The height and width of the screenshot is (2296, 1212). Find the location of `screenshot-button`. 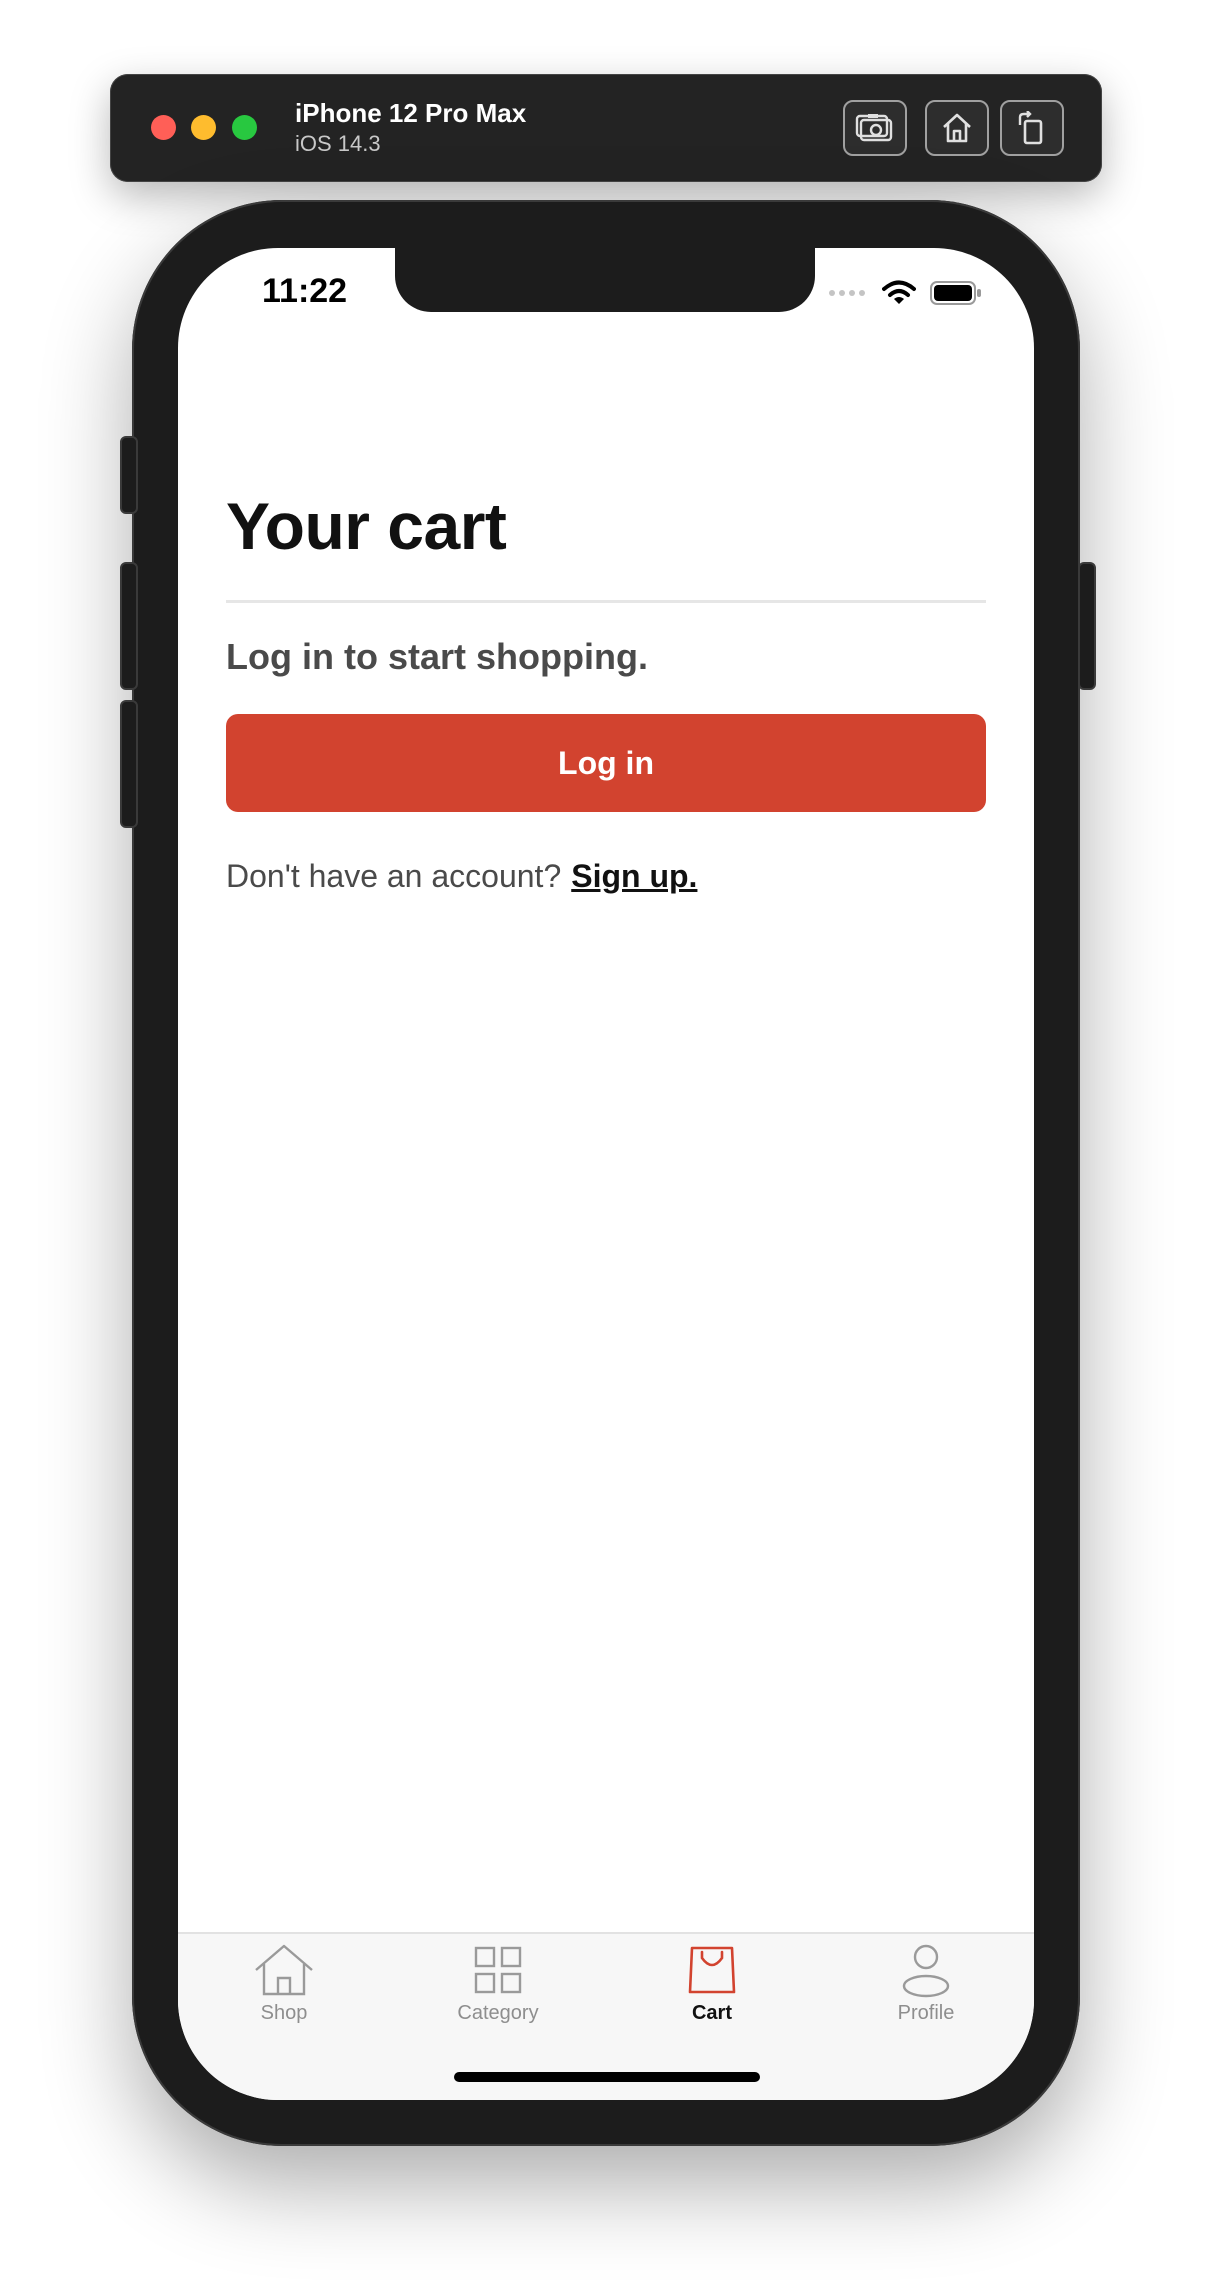

screenshot-button is located at coordinates (875, 128).